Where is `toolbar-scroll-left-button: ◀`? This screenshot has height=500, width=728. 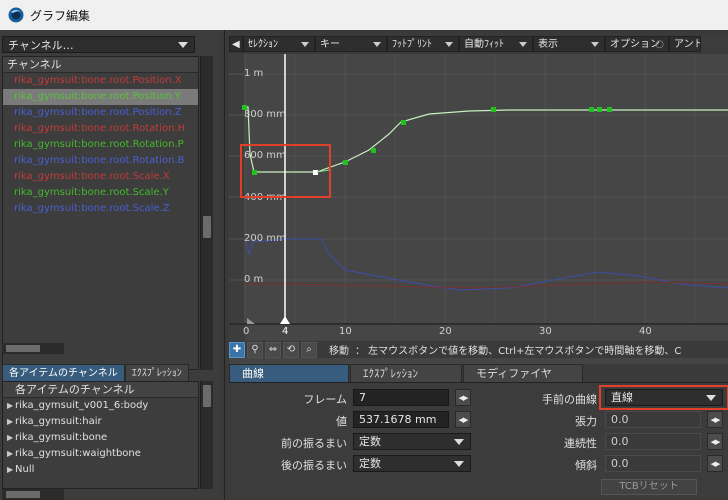 toolbar-scroll-left-button: ◀ is located at coordinates (236, 44).